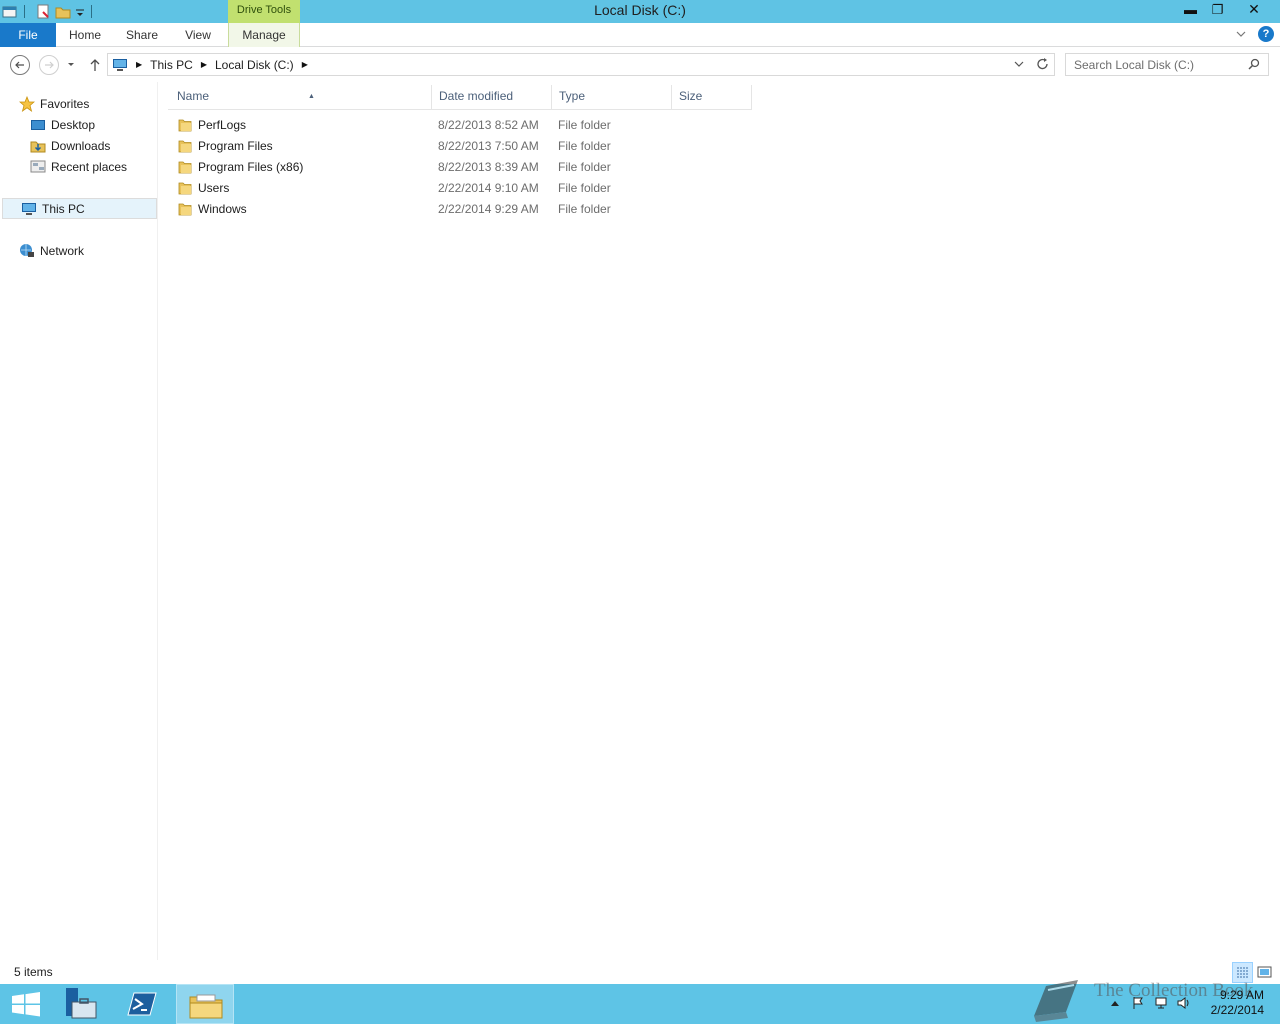 Image resolution: width=1280 pixels, height=1024 pixels. Describe the element at coordinates (1161, 1003) in the screenshot. I see `network-status-icon` at that location.